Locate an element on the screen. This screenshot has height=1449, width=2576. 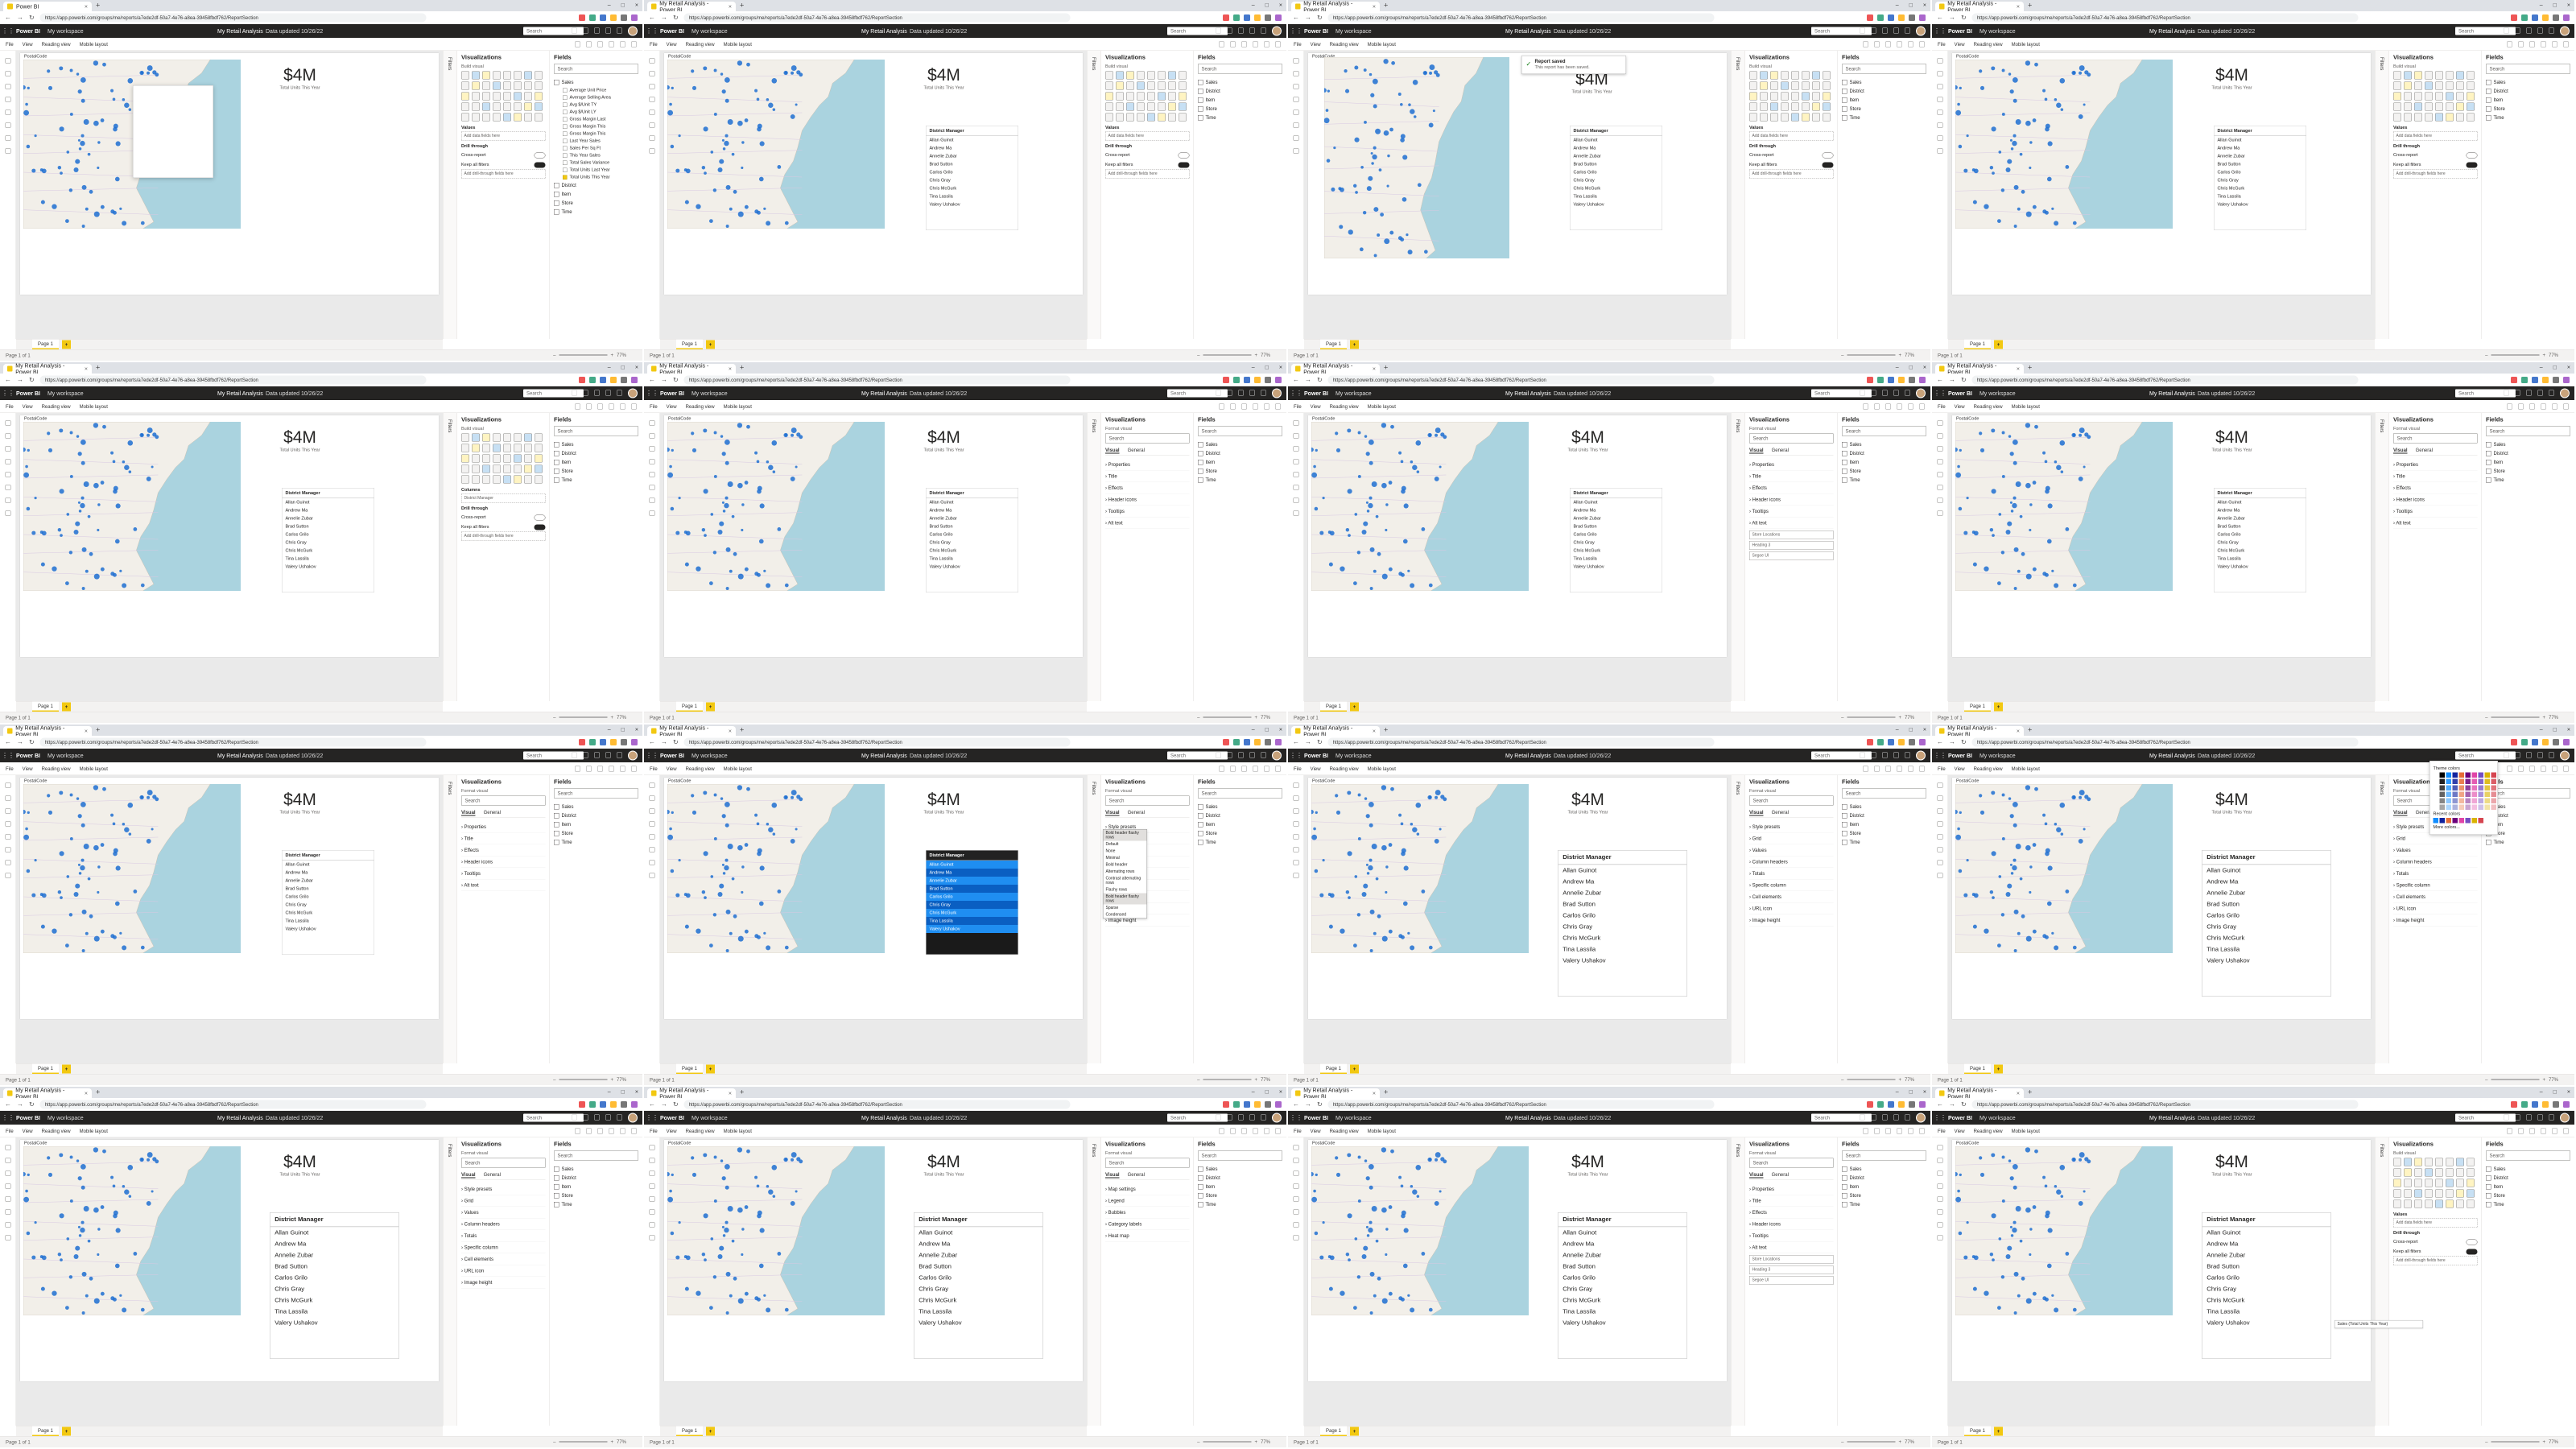
field-table: Time is located at coordinates (1884, 118).